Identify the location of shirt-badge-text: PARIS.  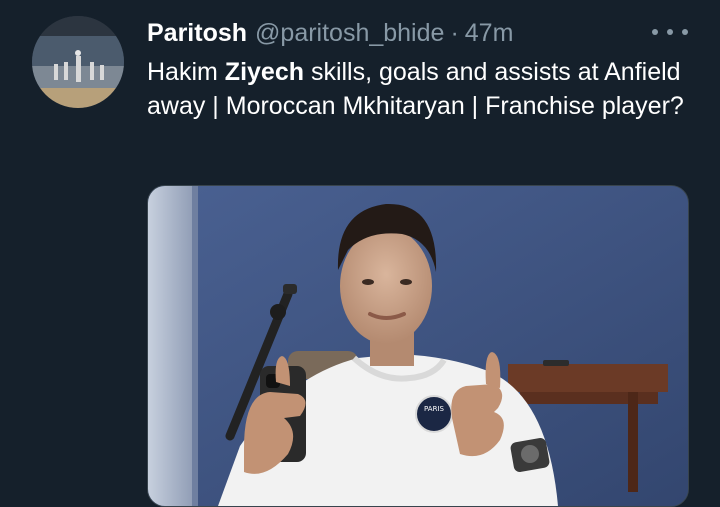
(434, 409).